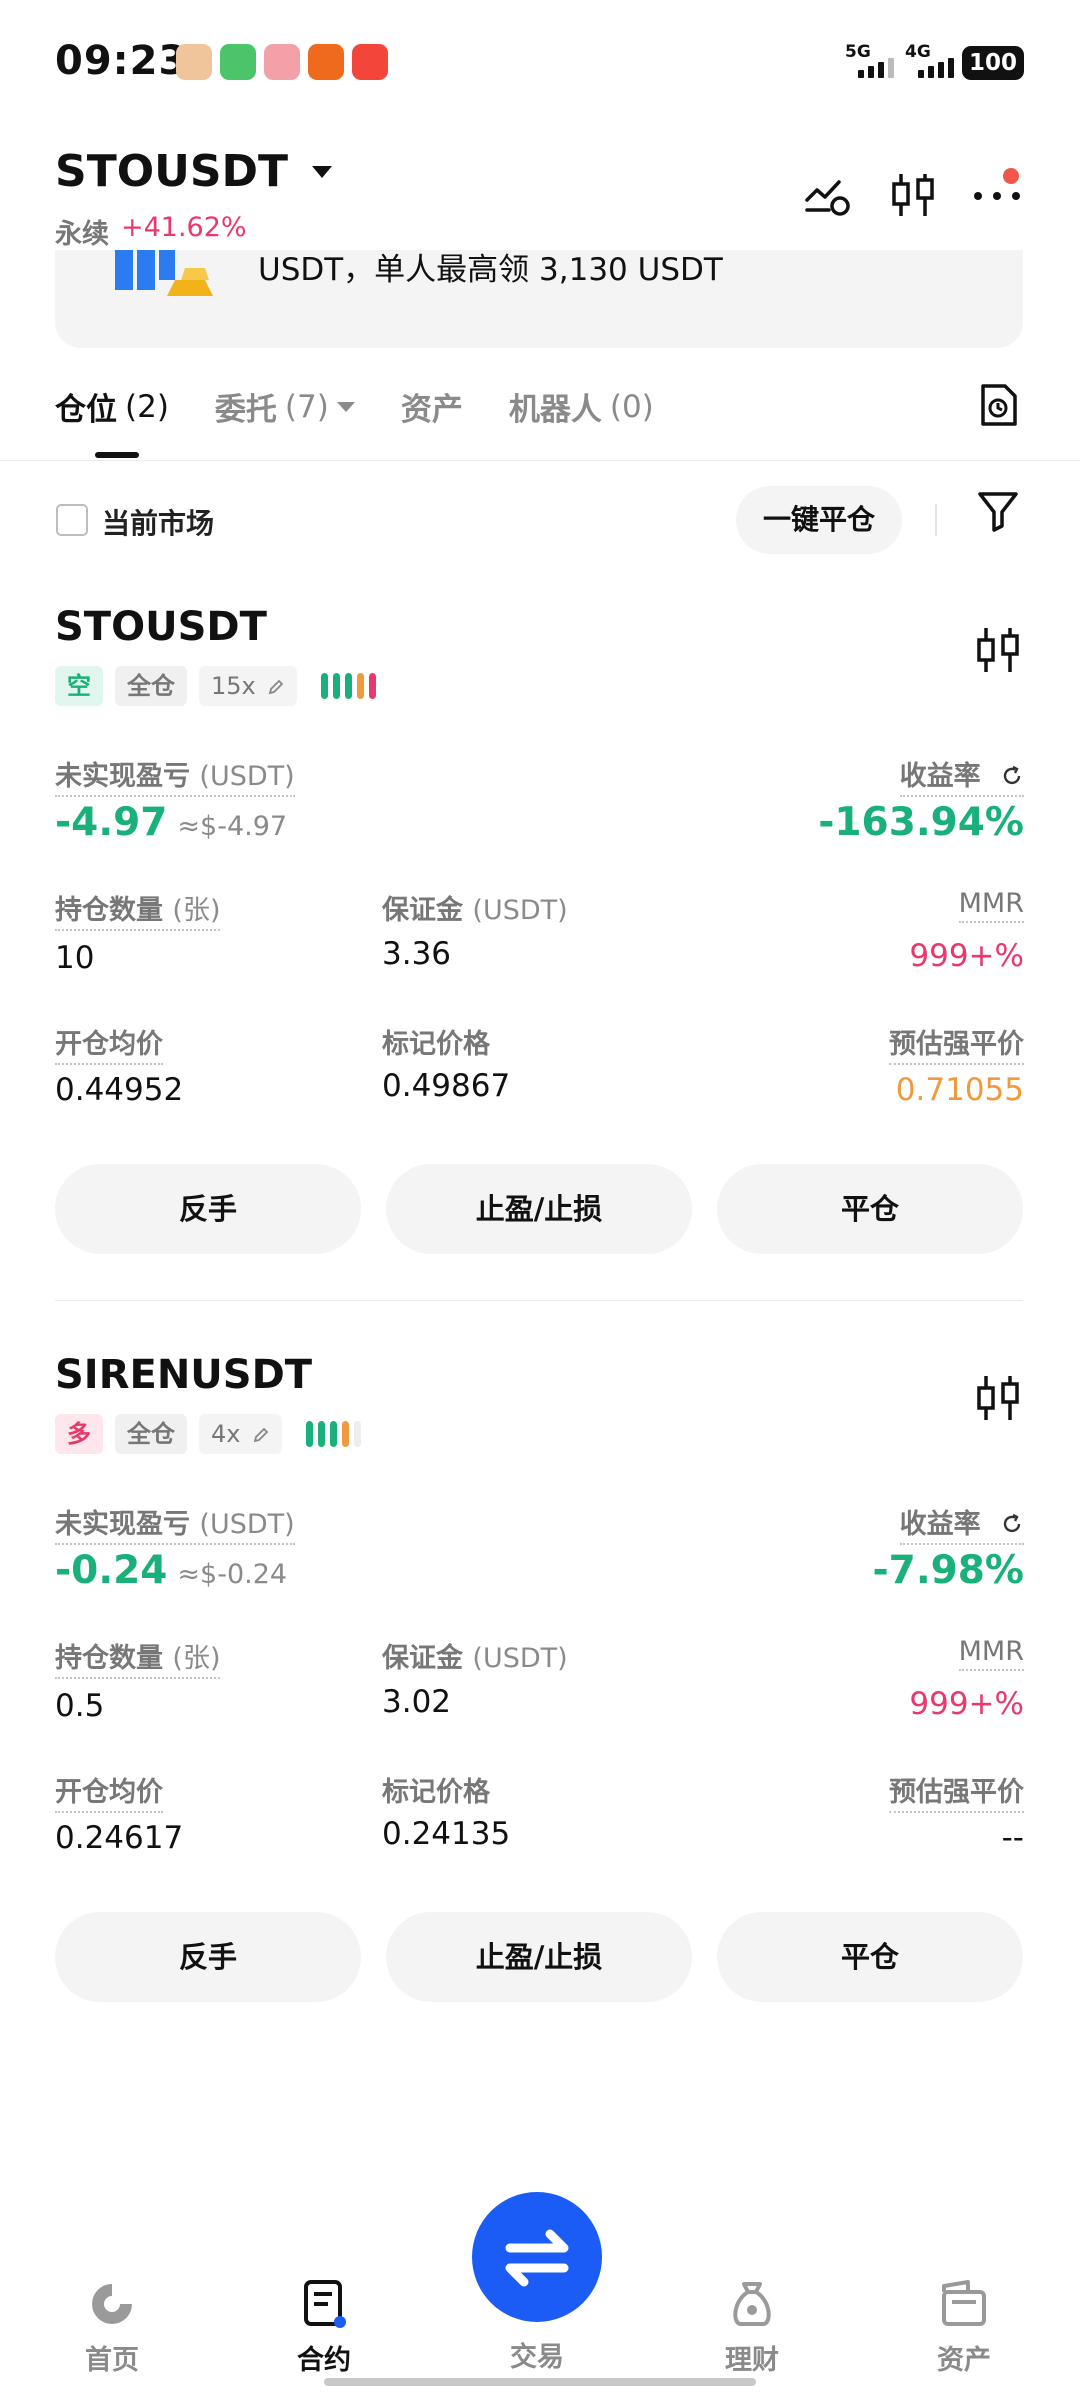  What do you see at coordinates (158, 523) in the screenshot?
I see `current-market-label: 当前市场` at bounding box center [158, 523].